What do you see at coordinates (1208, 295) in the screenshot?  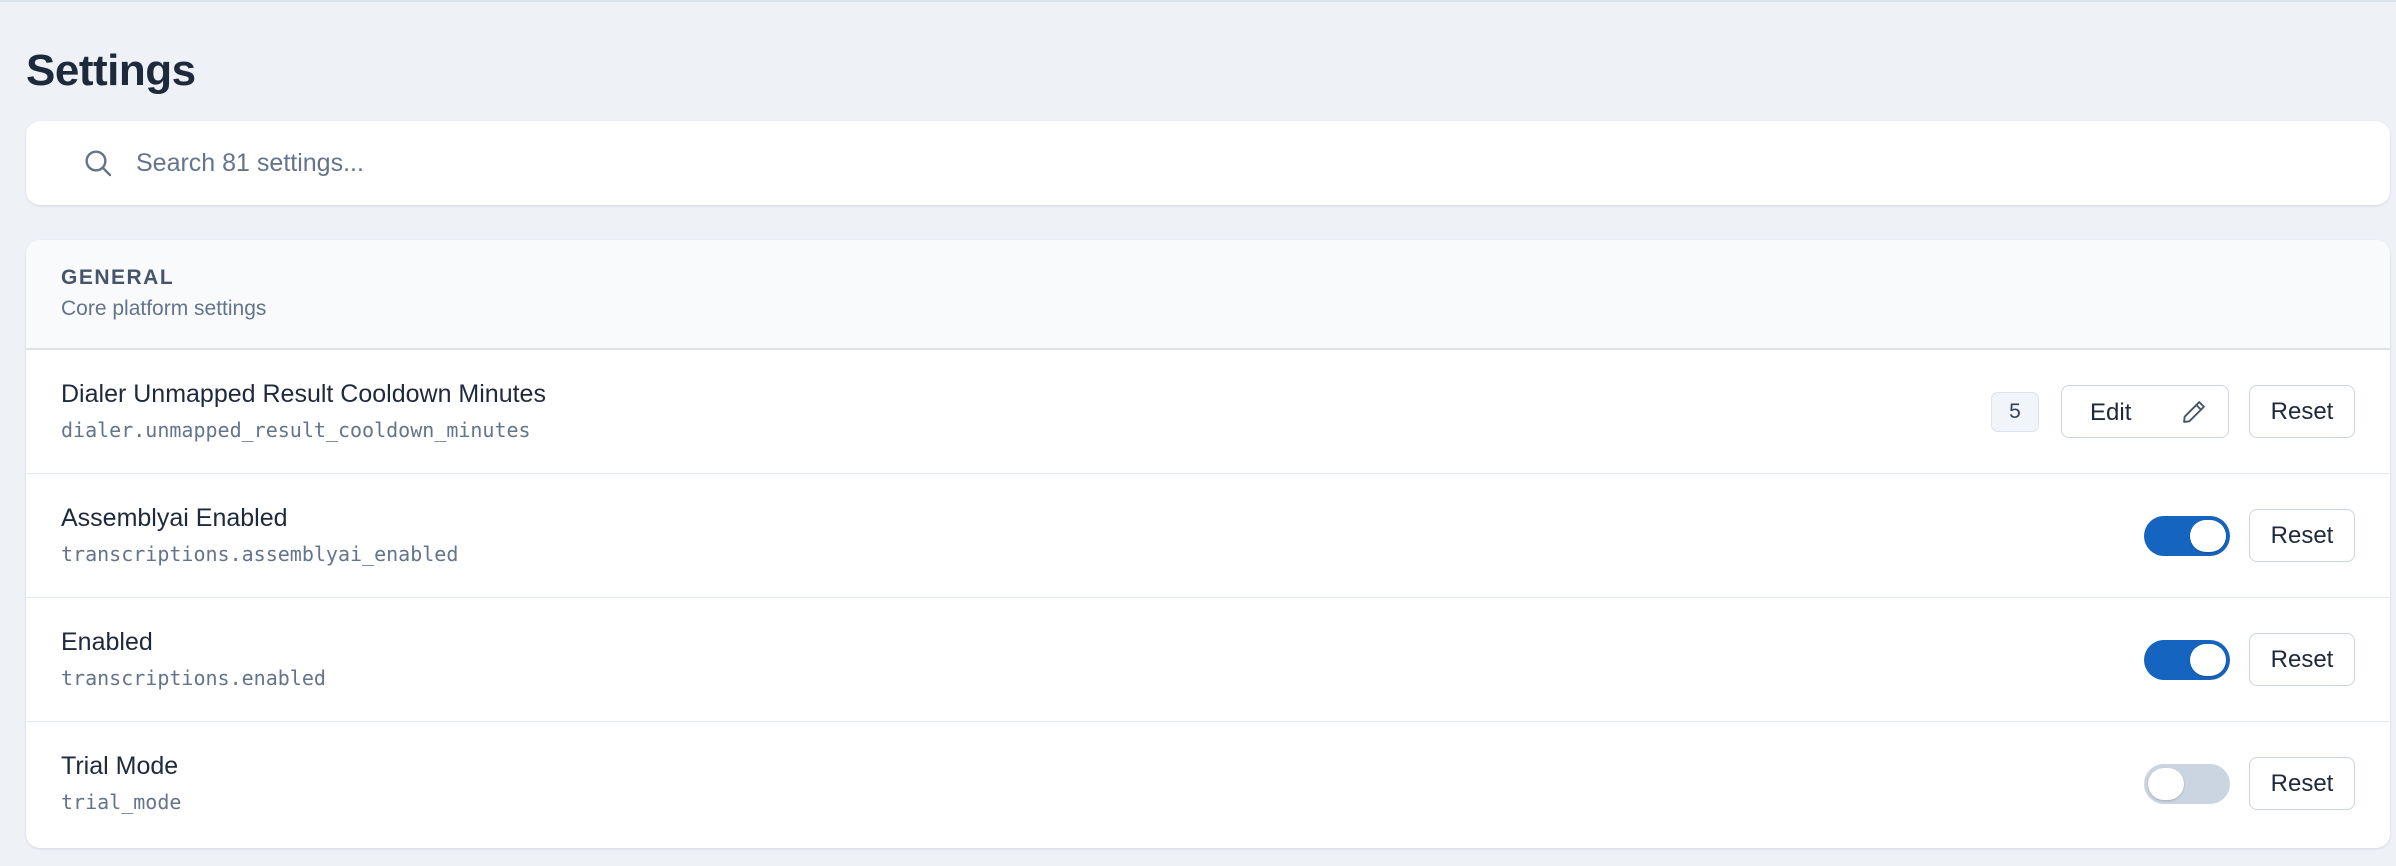 I see `section-header: GENERAL Core platform settings` at bounding box center [1208, 295].